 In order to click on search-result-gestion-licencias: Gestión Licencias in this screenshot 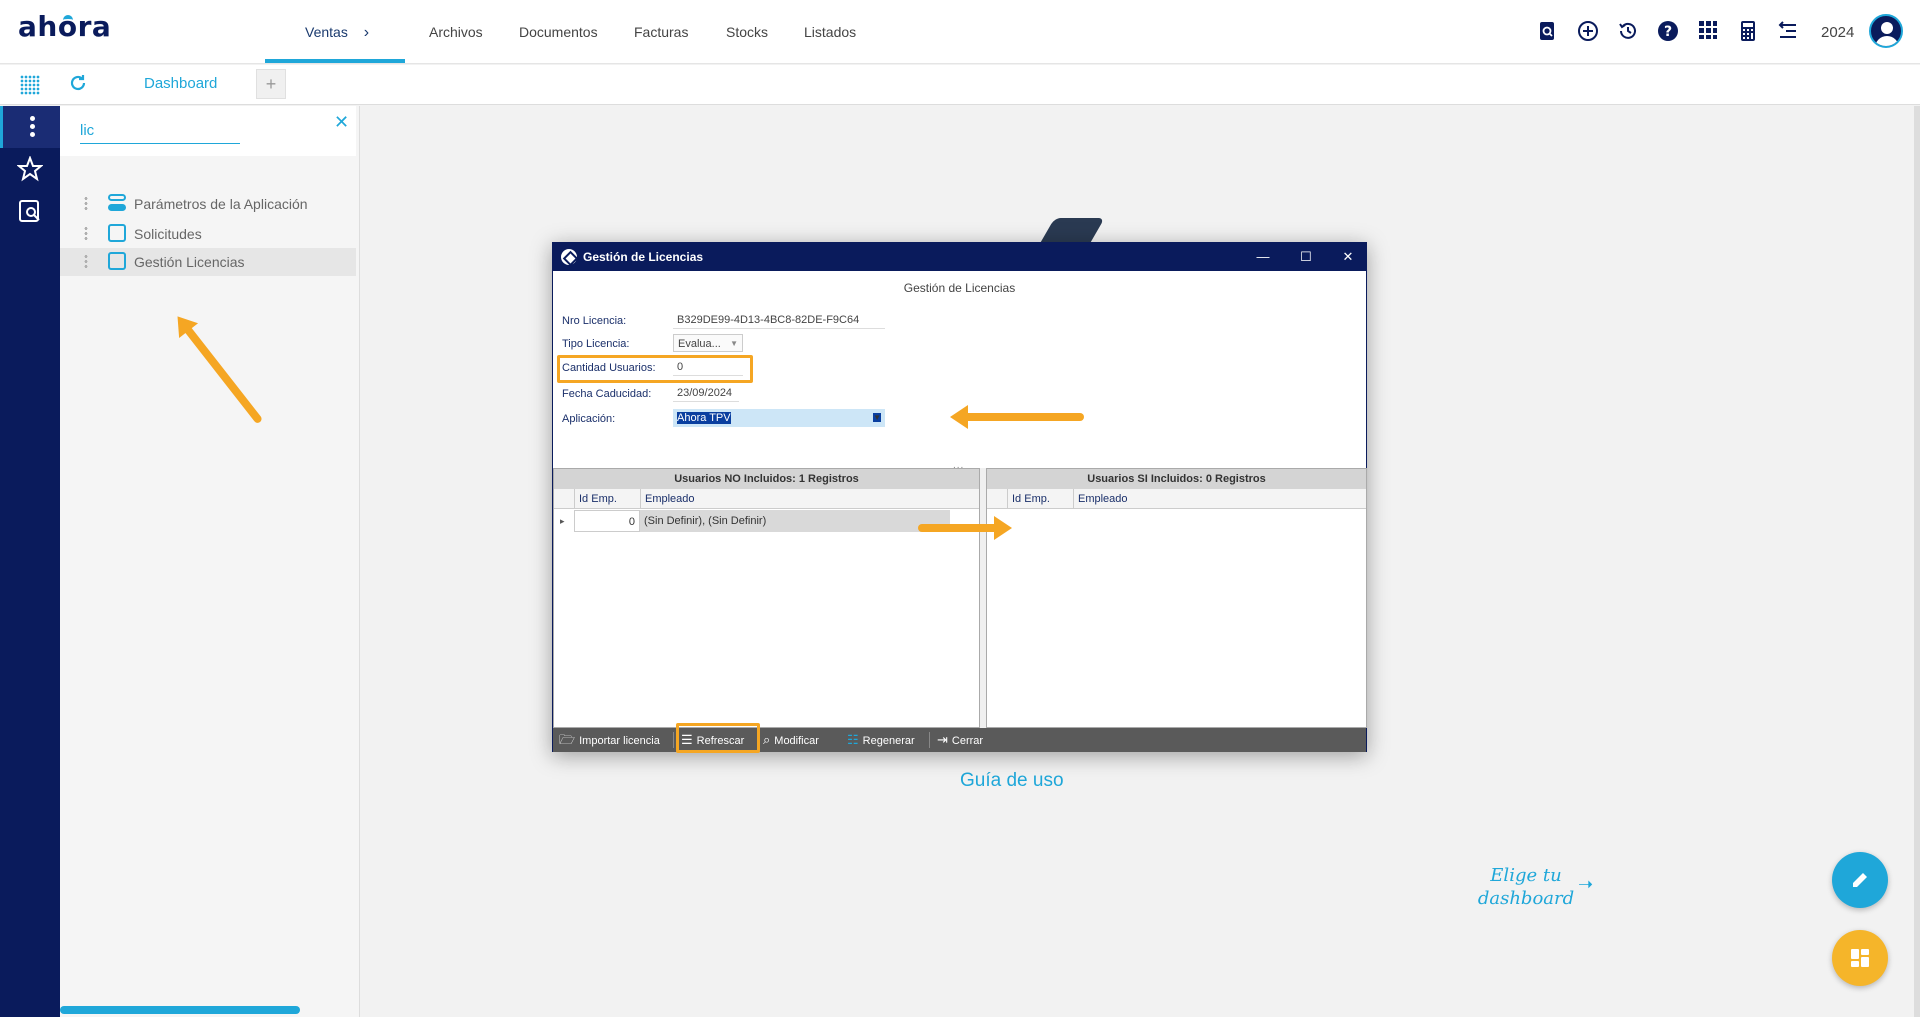, I will do `click(208, 262)`.